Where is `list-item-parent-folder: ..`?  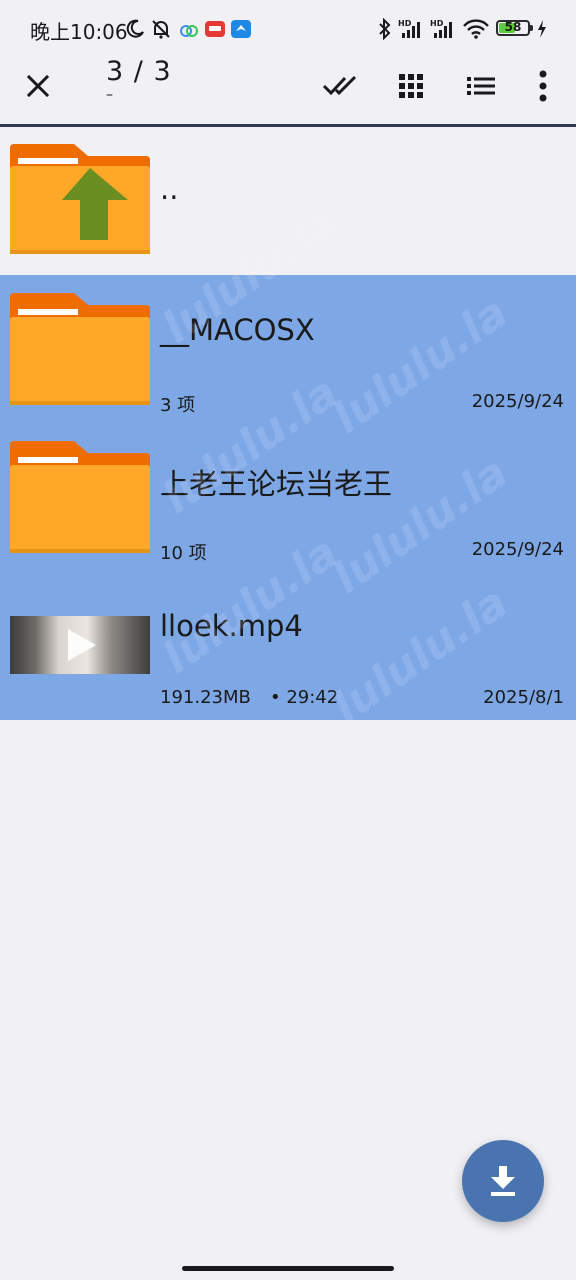 list-item-parent-folder: .. is located at coordinates (288, 201).